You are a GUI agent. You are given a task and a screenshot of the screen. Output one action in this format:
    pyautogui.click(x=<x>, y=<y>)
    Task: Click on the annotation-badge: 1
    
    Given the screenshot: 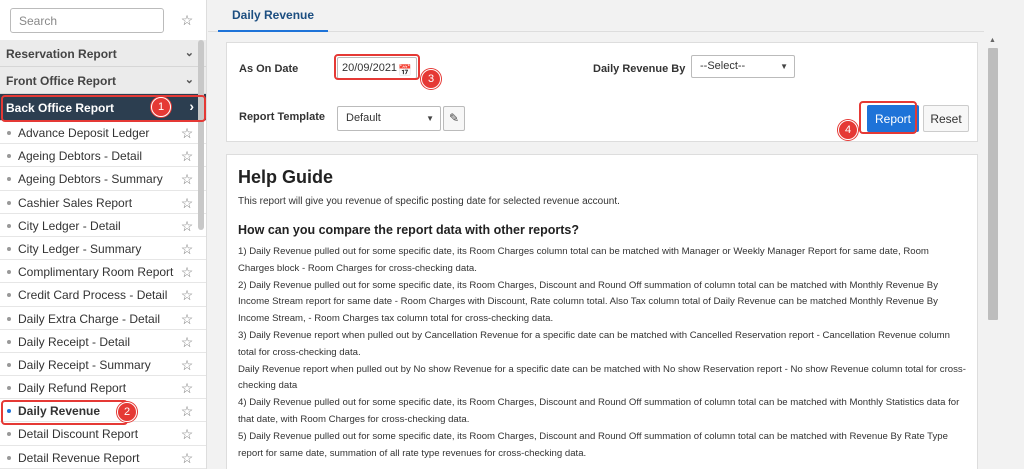 What is the action you would take?
    pyautogui.click(x=161, y=107)
    